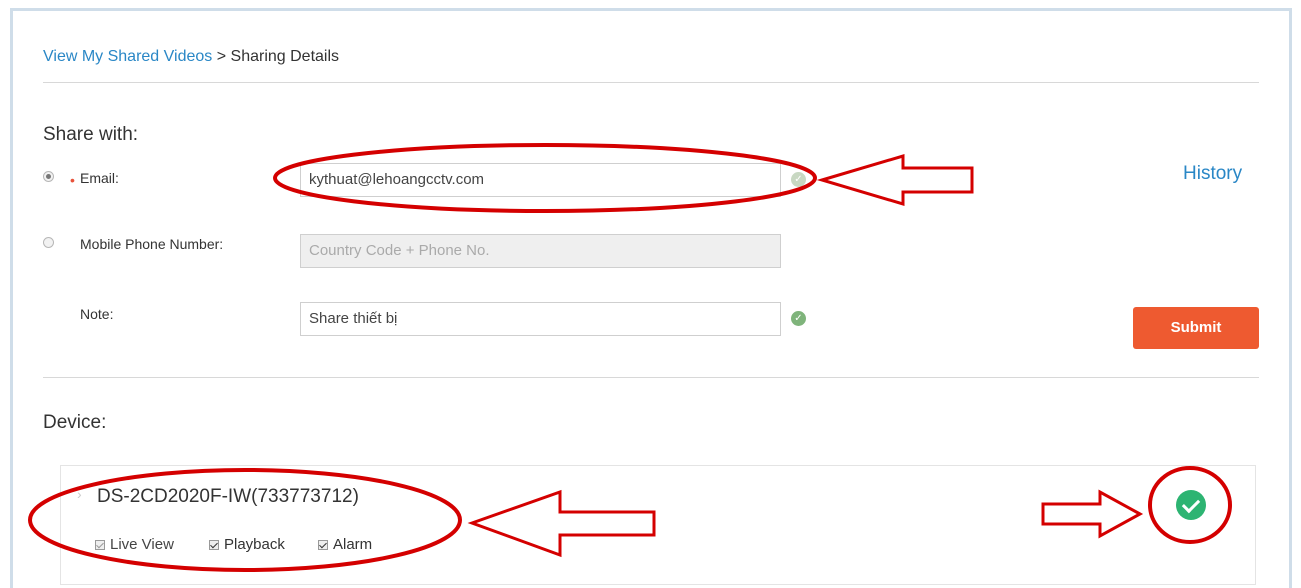  What do you see at coordinates (75, 422) in the screenshot?
I see `device-title: Device:` at bounding box center [75, 422].